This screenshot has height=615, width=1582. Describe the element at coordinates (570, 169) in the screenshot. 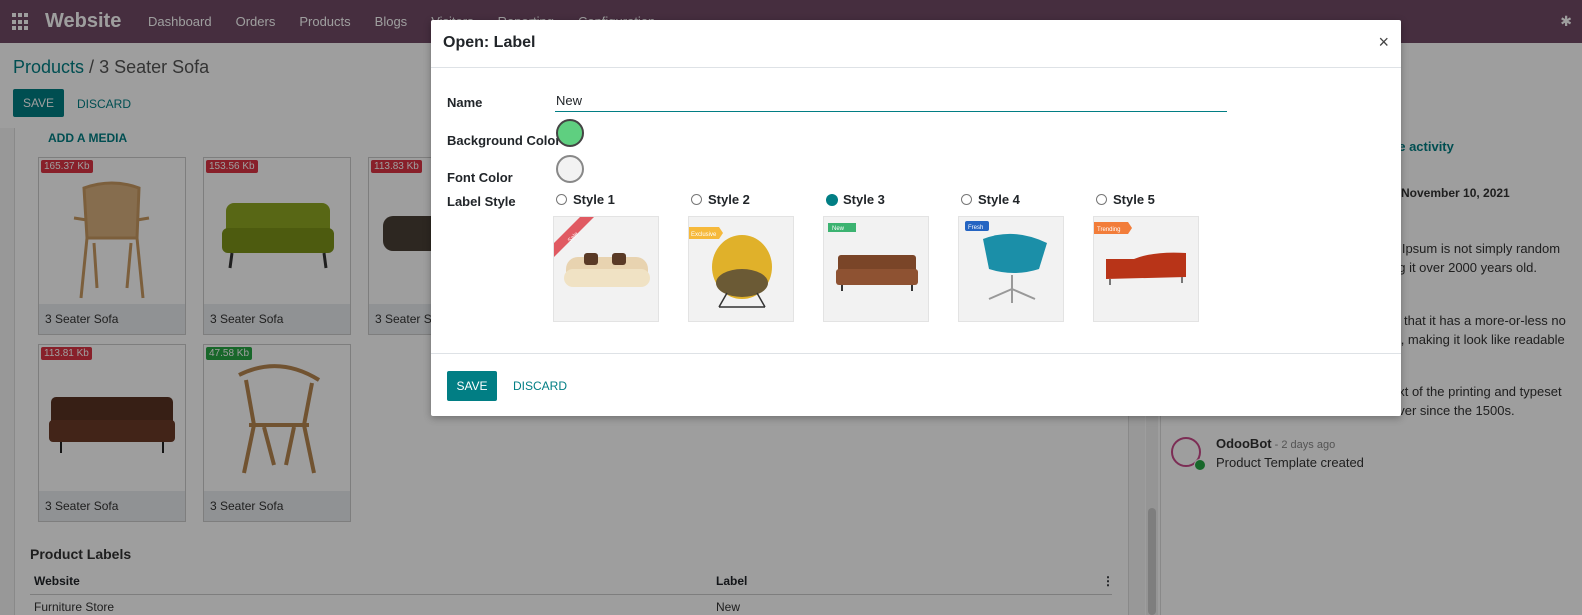

I see `font-color-swatch` at that location.